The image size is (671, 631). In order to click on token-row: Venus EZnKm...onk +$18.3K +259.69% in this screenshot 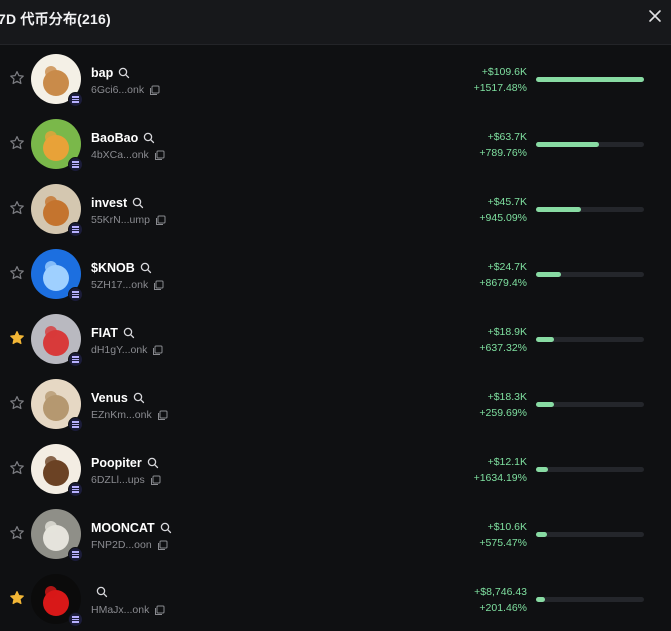, I will do `click(335, 403)`.